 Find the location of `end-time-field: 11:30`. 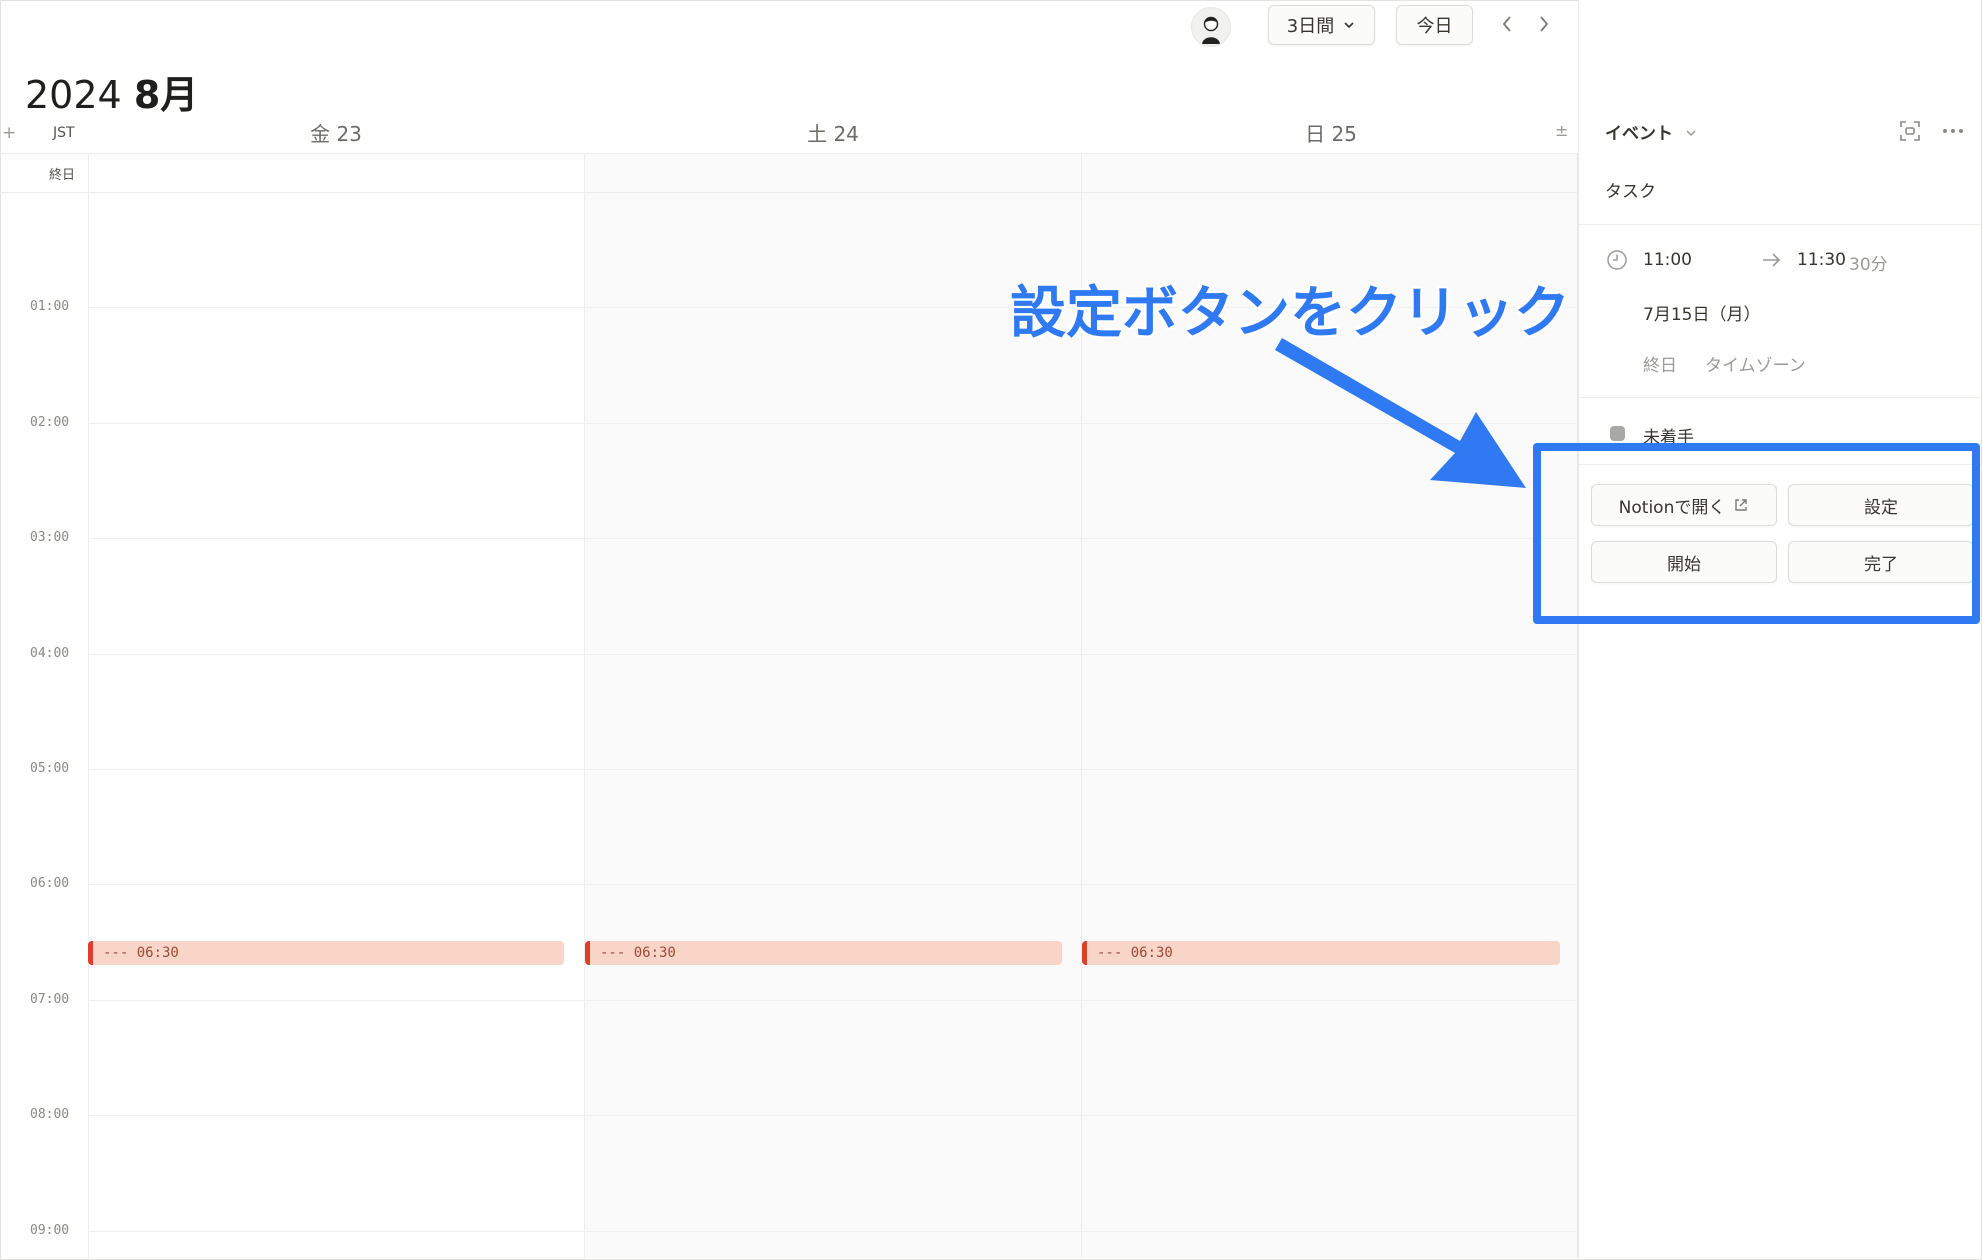

end-time-field: 11:30 is located at coordinates (1821, 260).